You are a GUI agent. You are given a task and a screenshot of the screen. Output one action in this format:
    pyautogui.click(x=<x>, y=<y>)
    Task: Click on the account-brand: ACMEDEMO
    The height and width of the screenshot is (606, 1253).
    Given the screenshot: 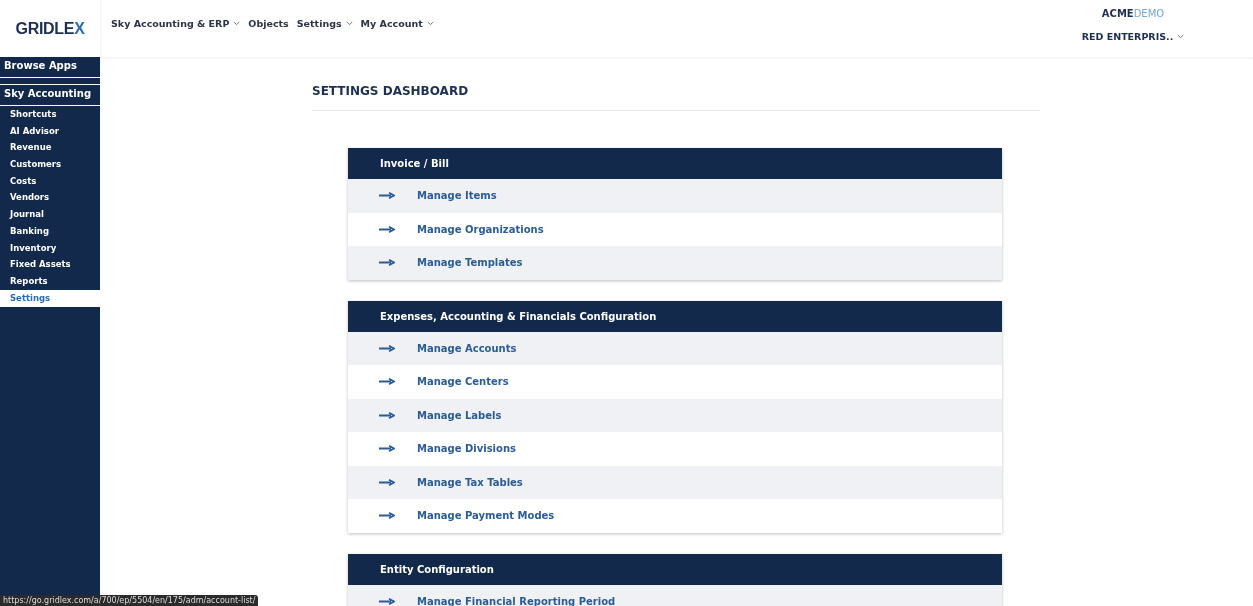 What is the action you would take?
    pyautogui.click(x=1133, y=13)
    